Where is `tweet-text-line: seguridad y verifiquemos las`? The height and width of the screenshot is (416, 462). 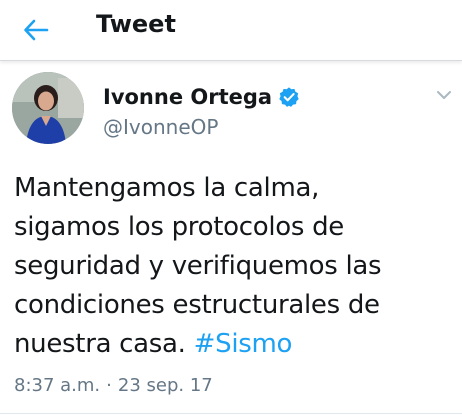
tweet-text-line: seguridad y verifiquemos las is located at coordinates (198, 266).